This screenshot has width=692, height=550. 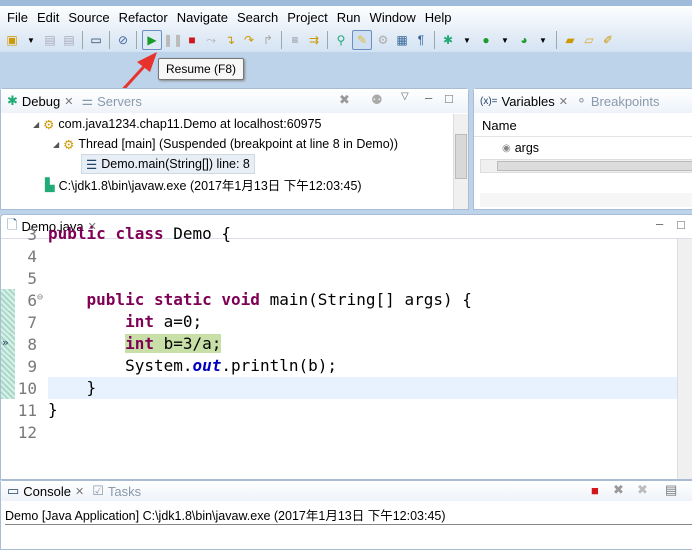 I want to click on code-token: void, so click(x=245, y=299).